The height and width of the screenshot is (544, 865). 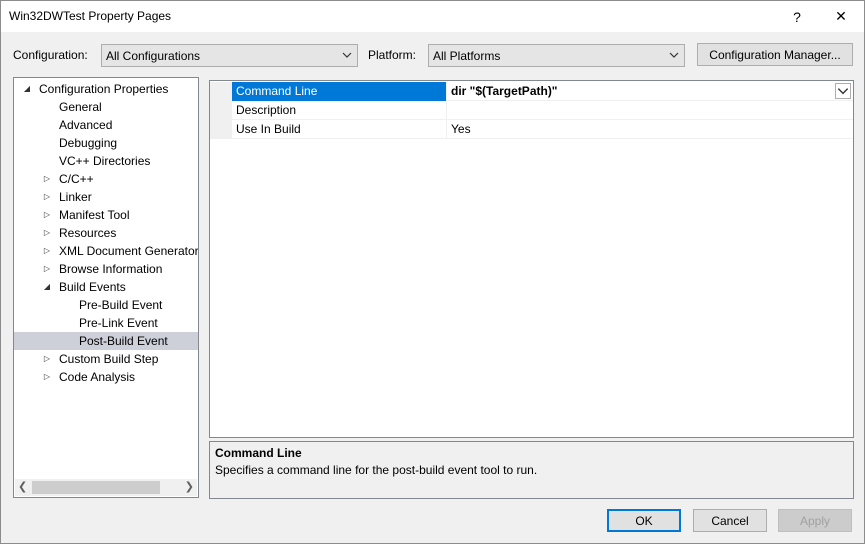 I want to click on tree-item-label: Configuration Properties, so click(x=104, y=89).